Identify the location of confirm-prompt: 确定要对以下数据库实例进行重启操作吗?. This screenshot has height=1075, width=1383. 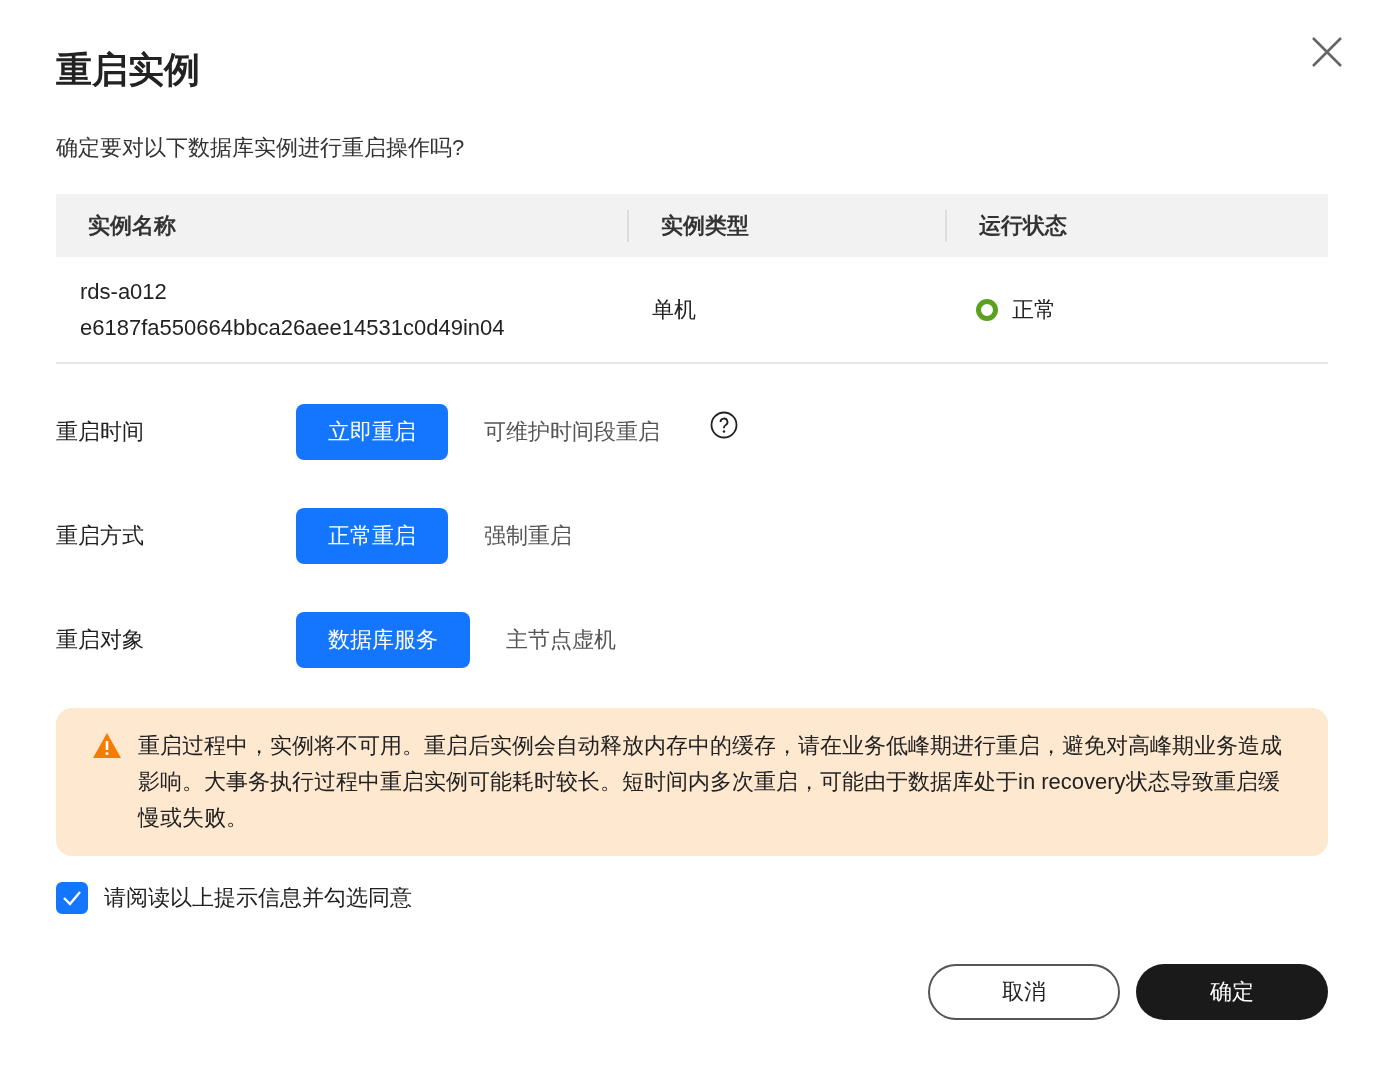
(261, 148).